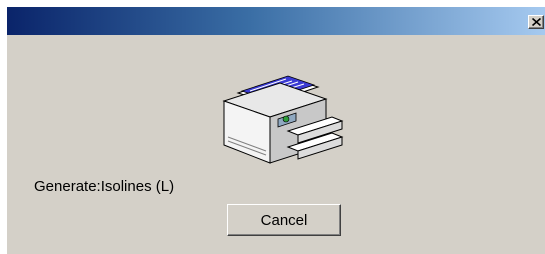  I want to click on title-bar, so click(276, 21).